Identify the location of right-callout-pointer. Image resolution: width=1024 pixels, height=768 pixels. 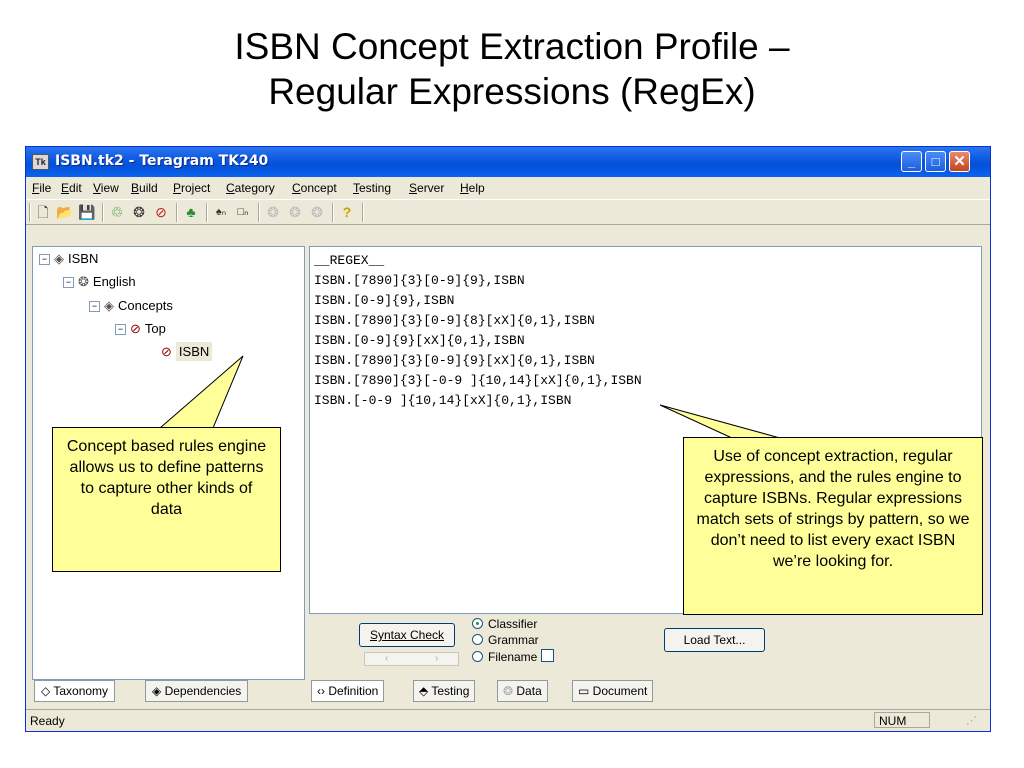
(720, 421).